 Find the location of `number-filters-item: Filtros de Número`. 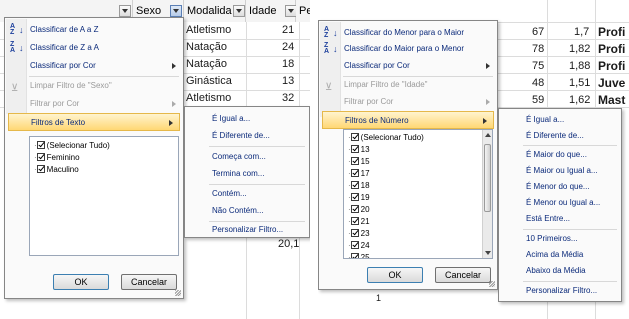

number-filters-item: Filtros de Número is located at coordinates (408, 120).